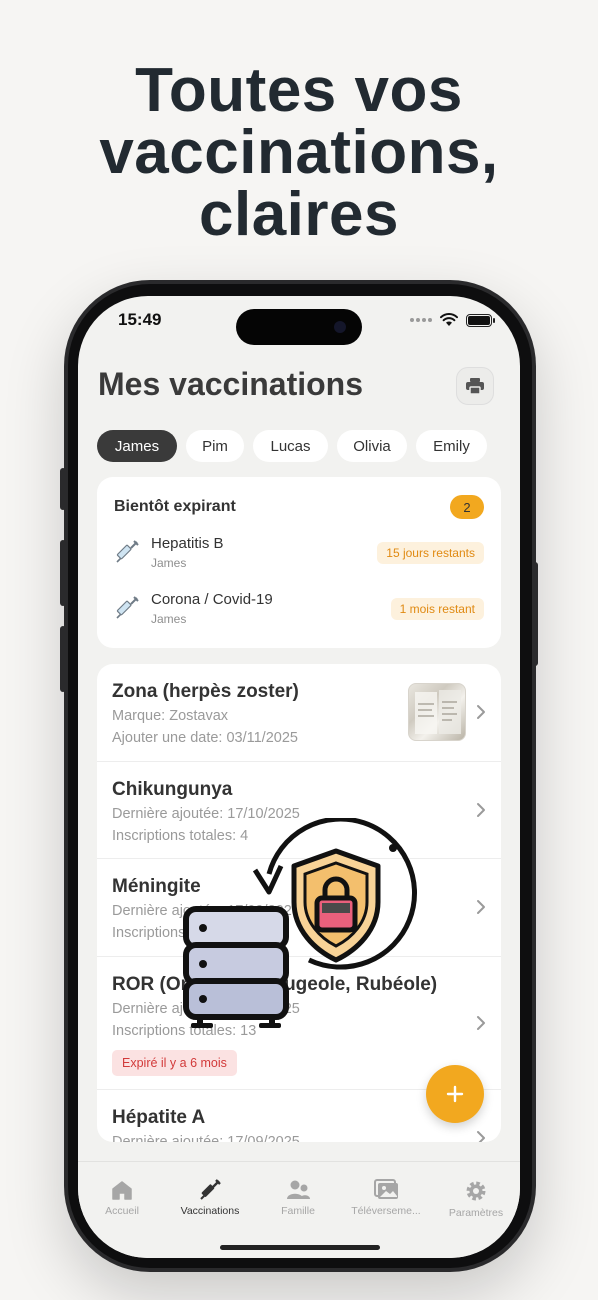  I want to click on expiring-item: Hepatitis B James 15 jours restants, so click(299, 555).